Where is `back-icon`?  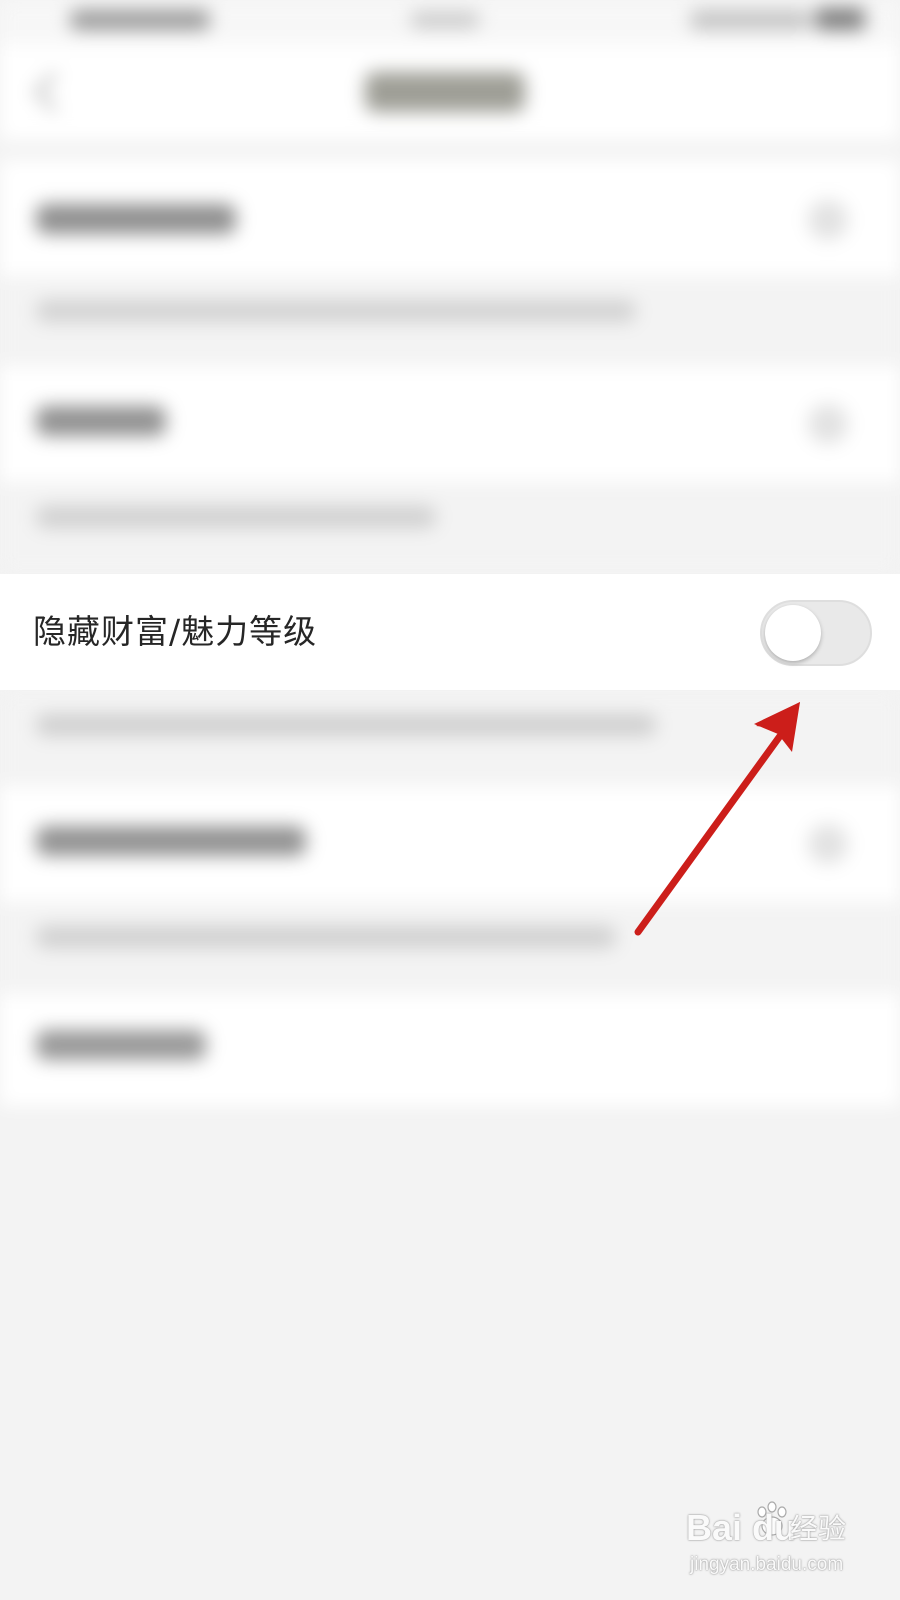 back-icon is located at coordinates (54, 92).